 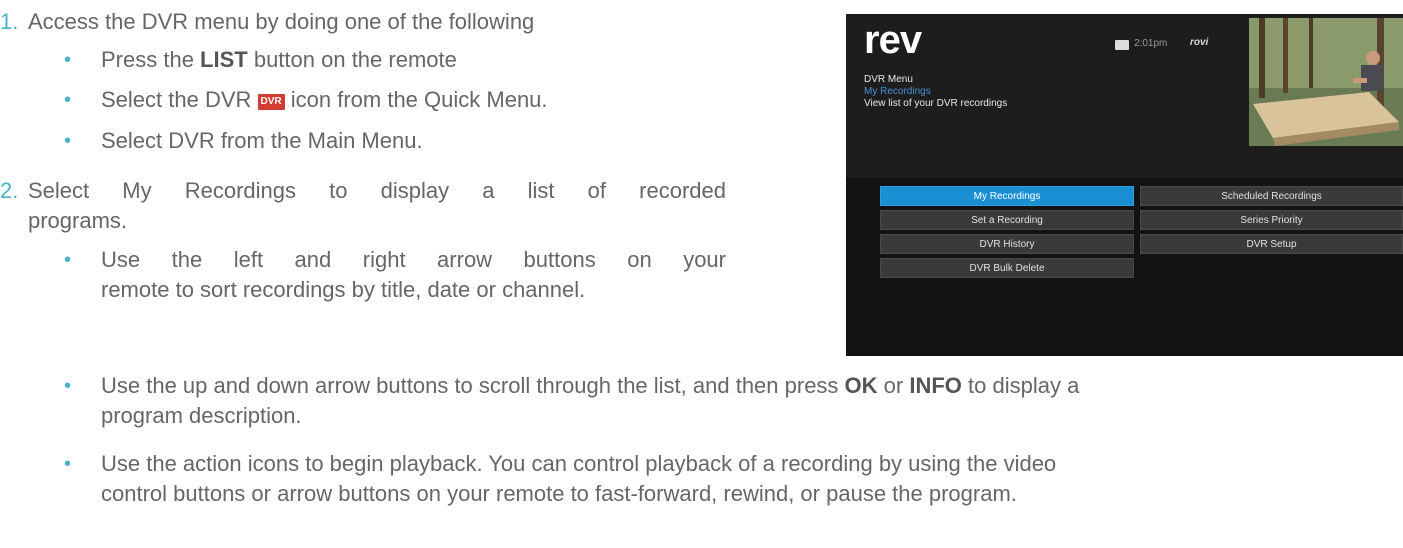 What do you see at coordinates (271, 102) in the screenshot?
I see `dvr-icon: DVR` at bounding box center [271, 102].